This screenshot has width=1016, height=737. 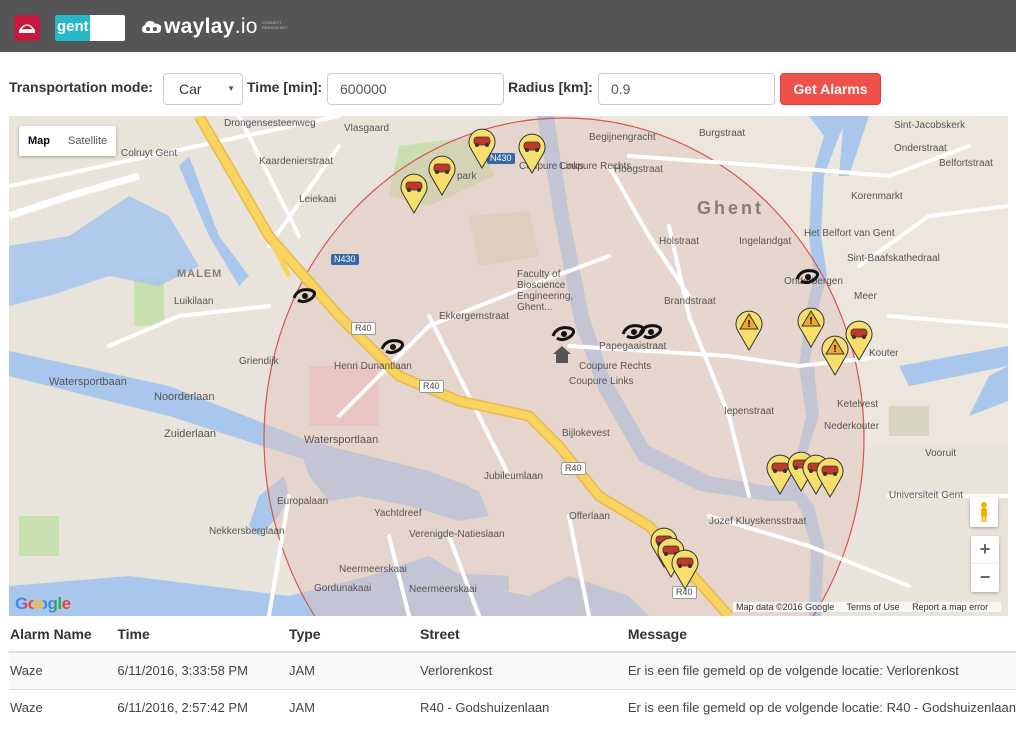 What do you see at coordinates (601, 381) in the screenshot?
I see `map-label: Coupure Links` at bounding box center [601, 381].